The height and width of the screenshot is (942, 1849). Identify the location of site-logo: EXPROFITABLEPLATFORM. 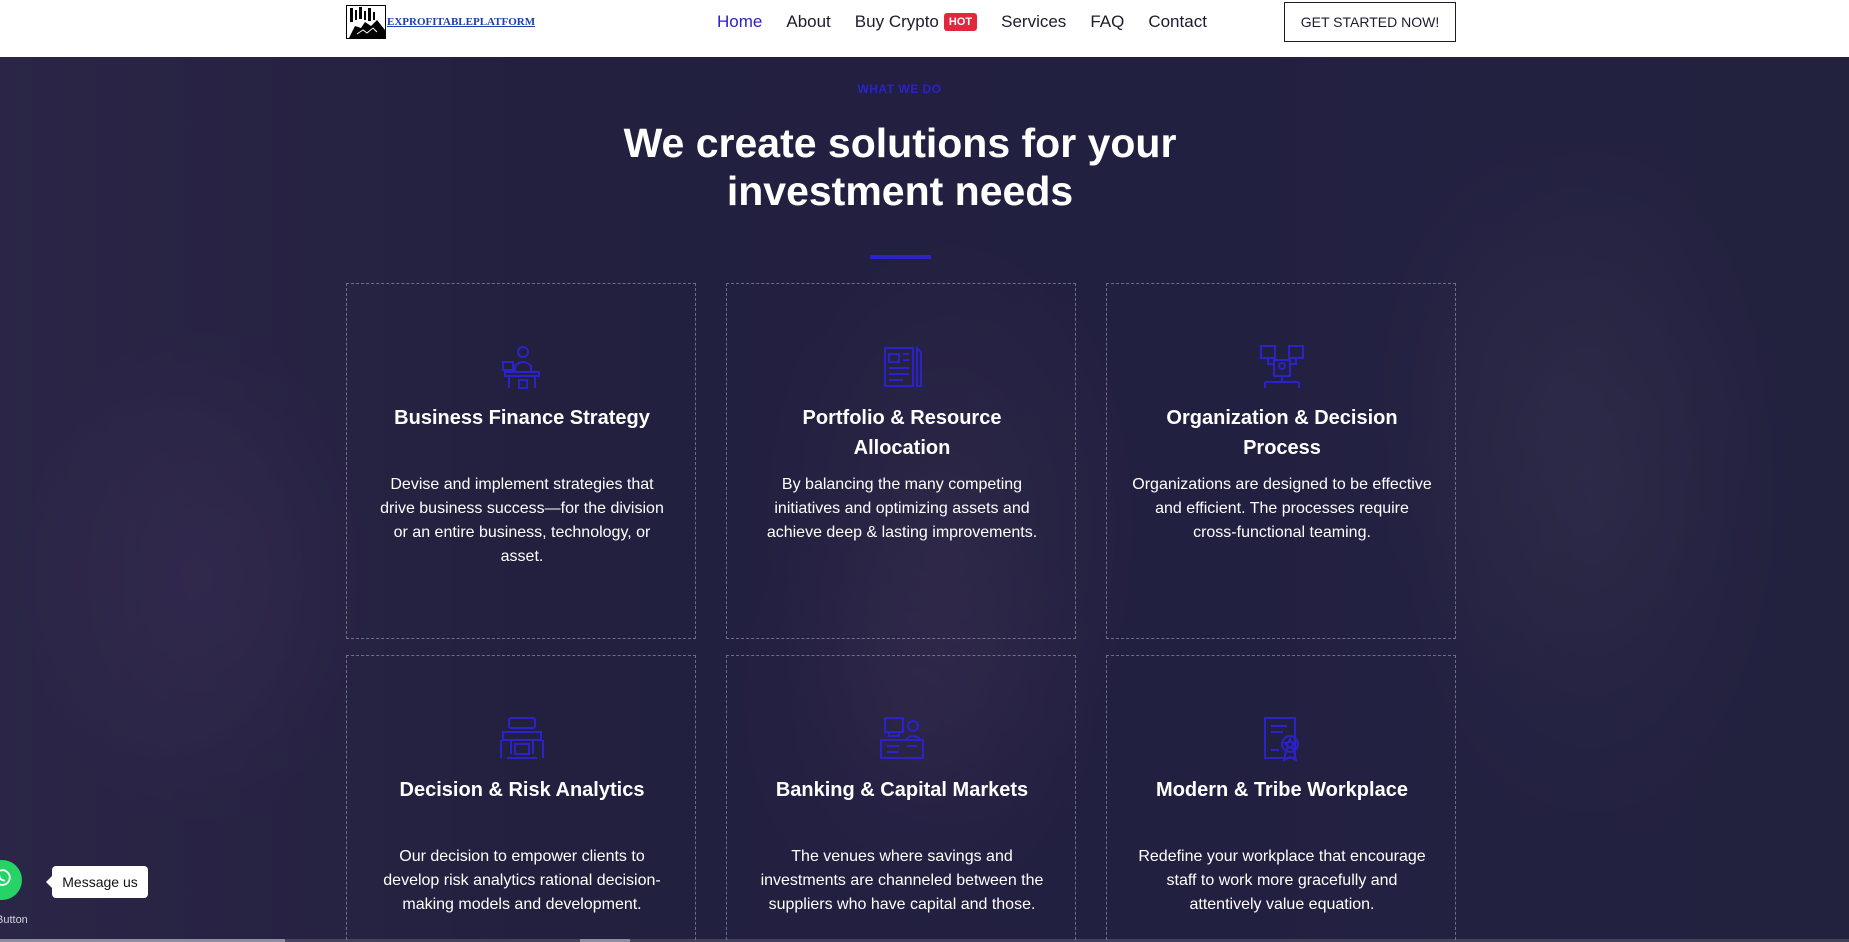
(440, 22).